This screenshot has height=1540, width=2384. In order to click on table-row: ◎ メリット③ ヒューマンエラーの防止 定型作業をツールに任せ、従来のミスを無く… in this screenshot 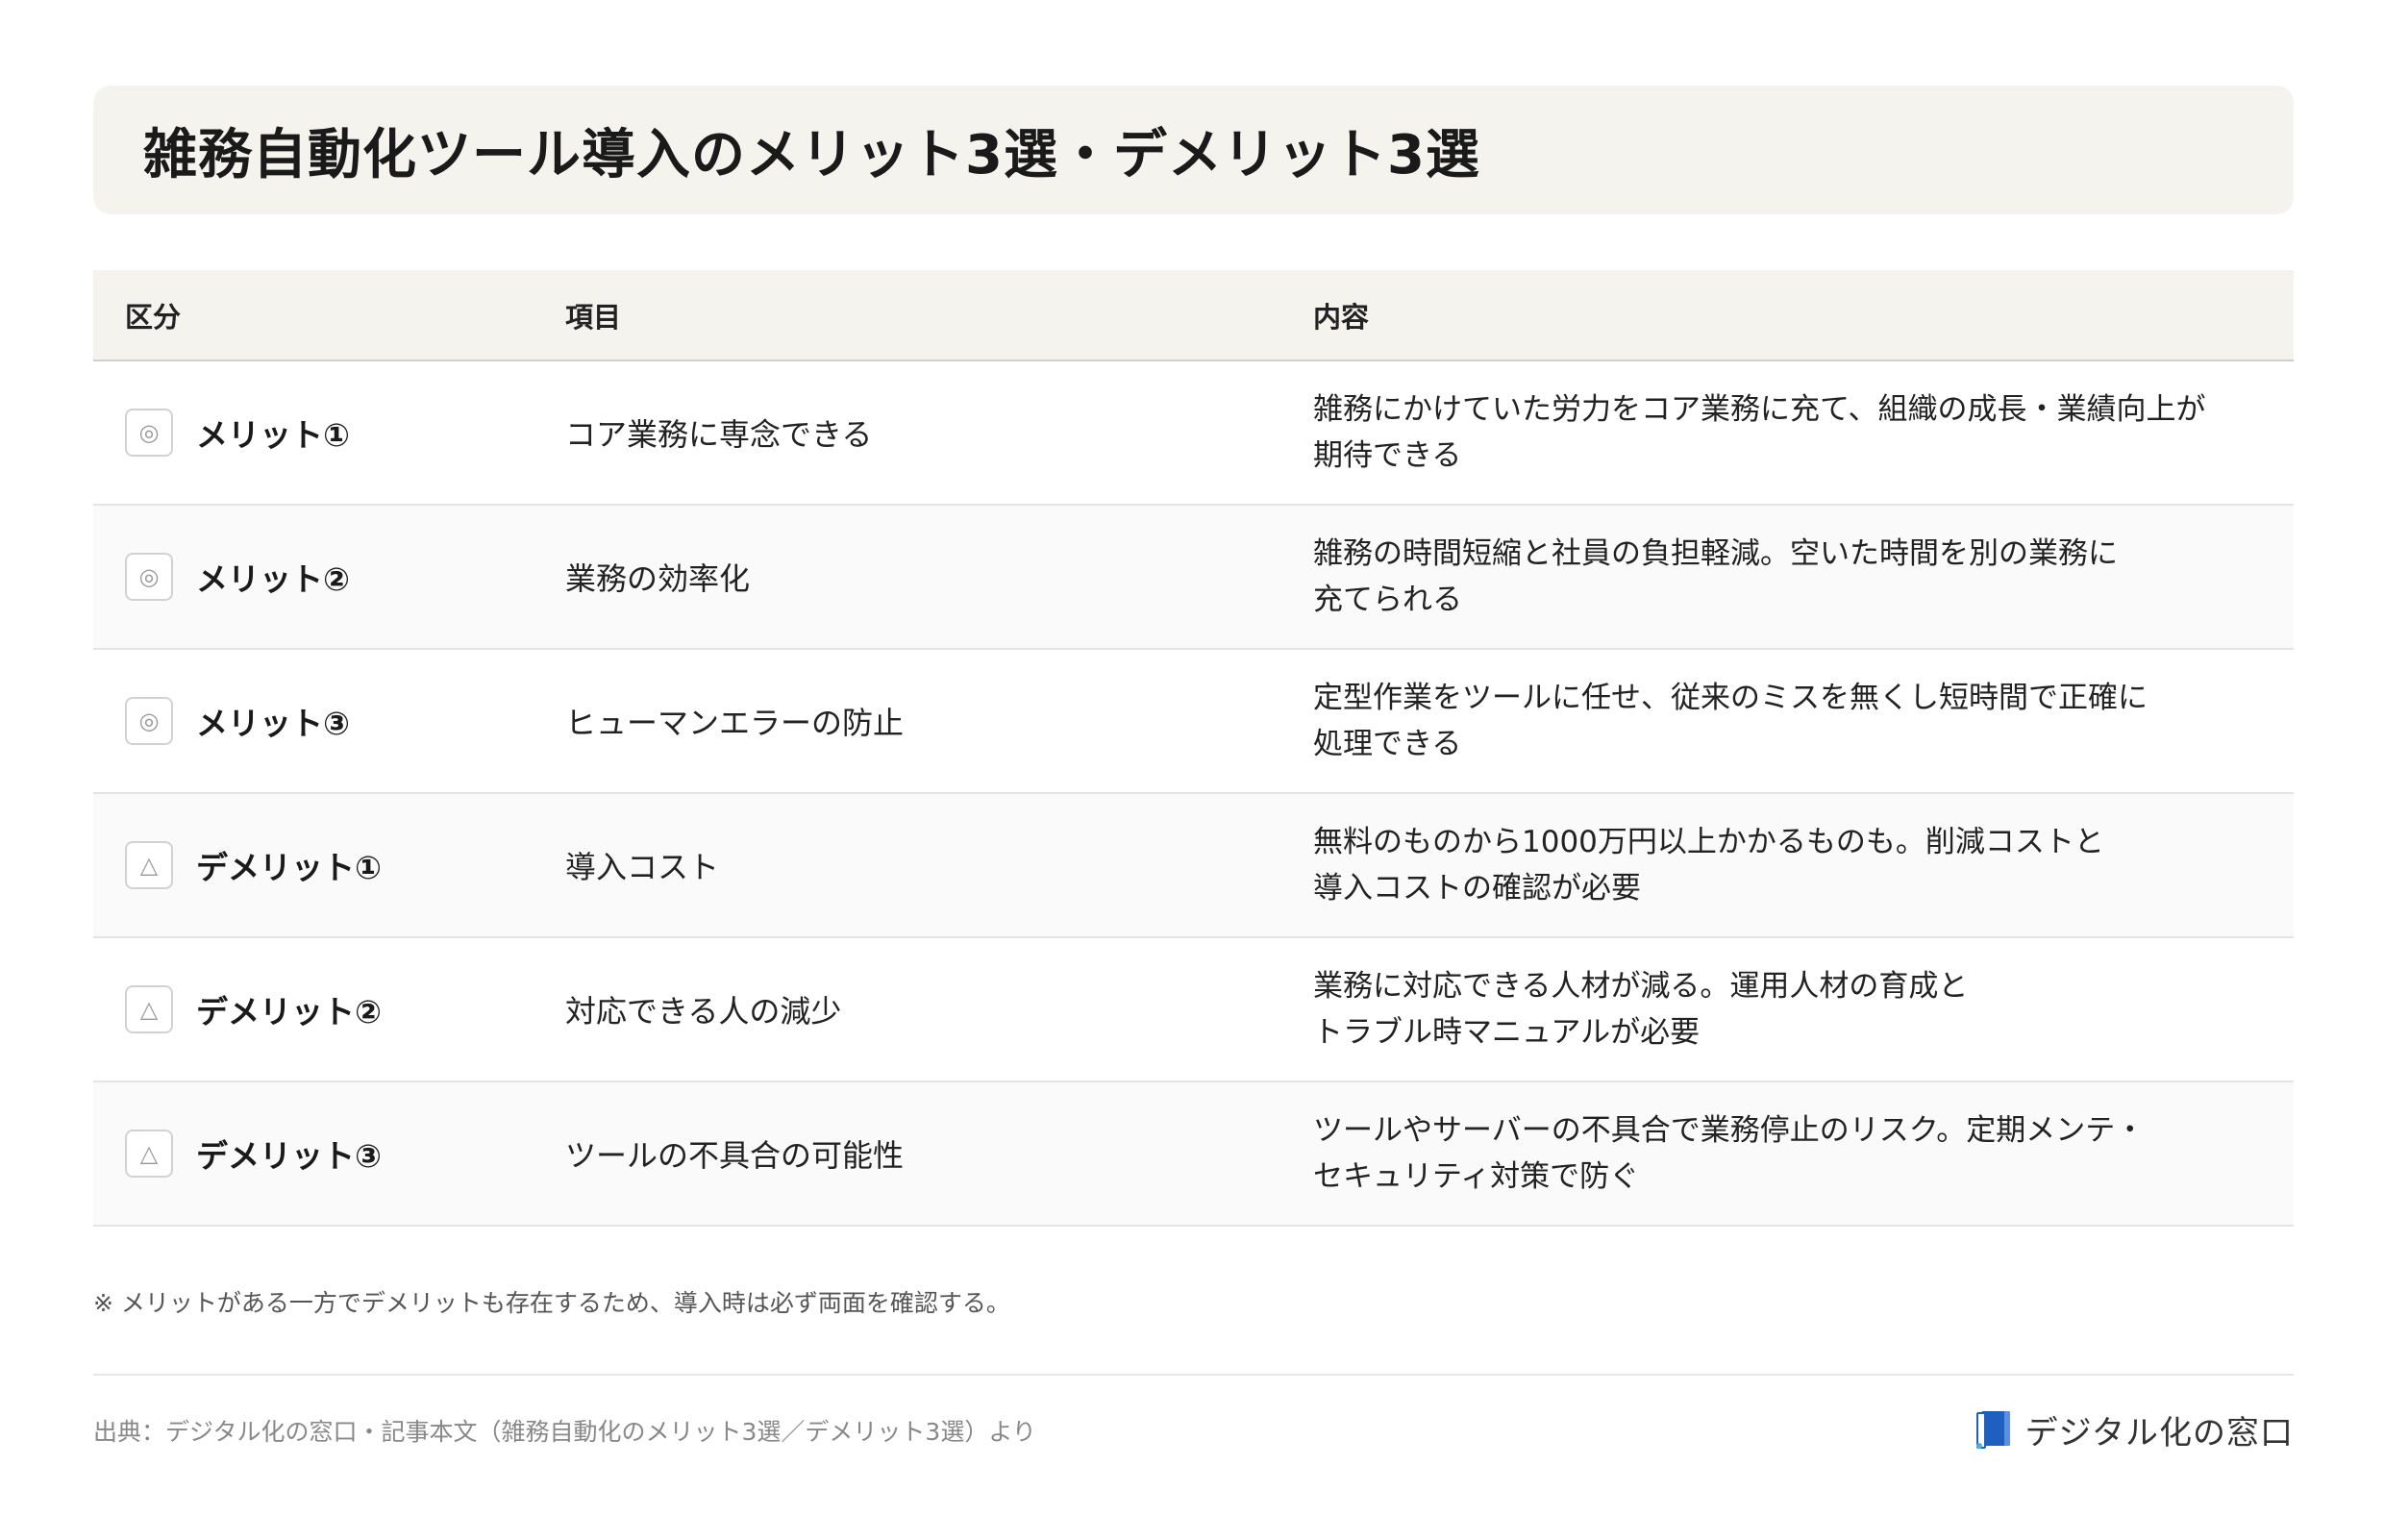, I will do `click(1193, 722)`.